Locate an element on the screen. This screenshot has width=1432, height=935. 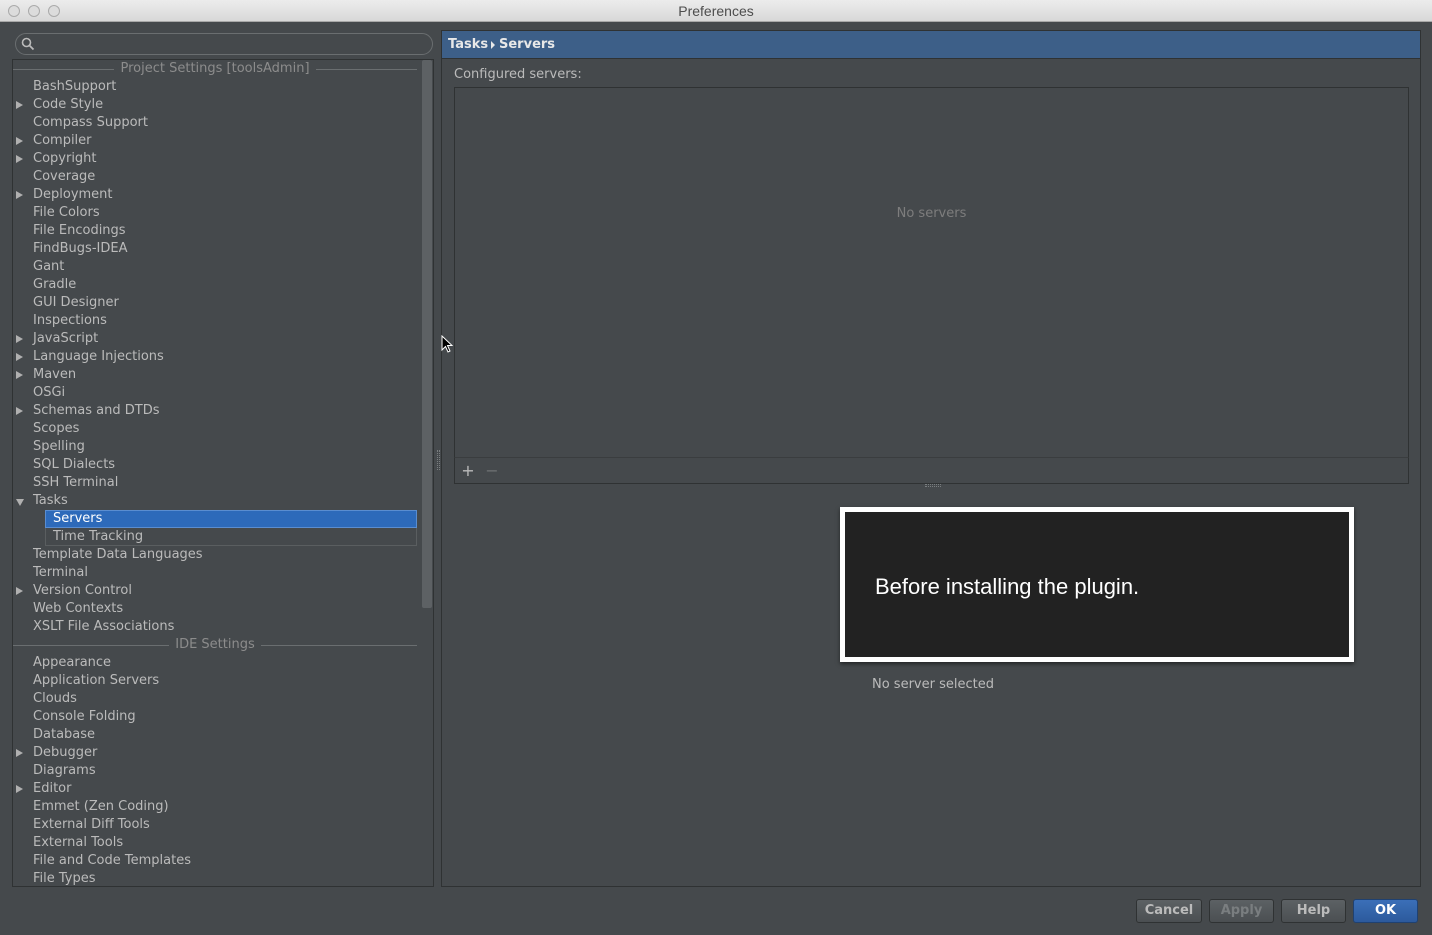
tree-item-application-servers: Application Servers is located at coordinates (218, 681).